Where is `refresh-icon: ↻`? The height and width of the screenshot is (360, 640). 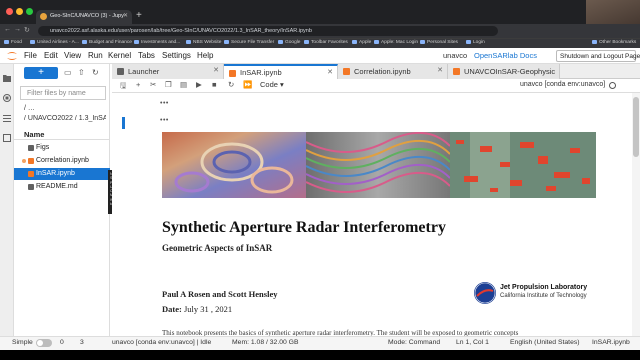 refresh-icon: ↻ is located at coordinates (95, 72).